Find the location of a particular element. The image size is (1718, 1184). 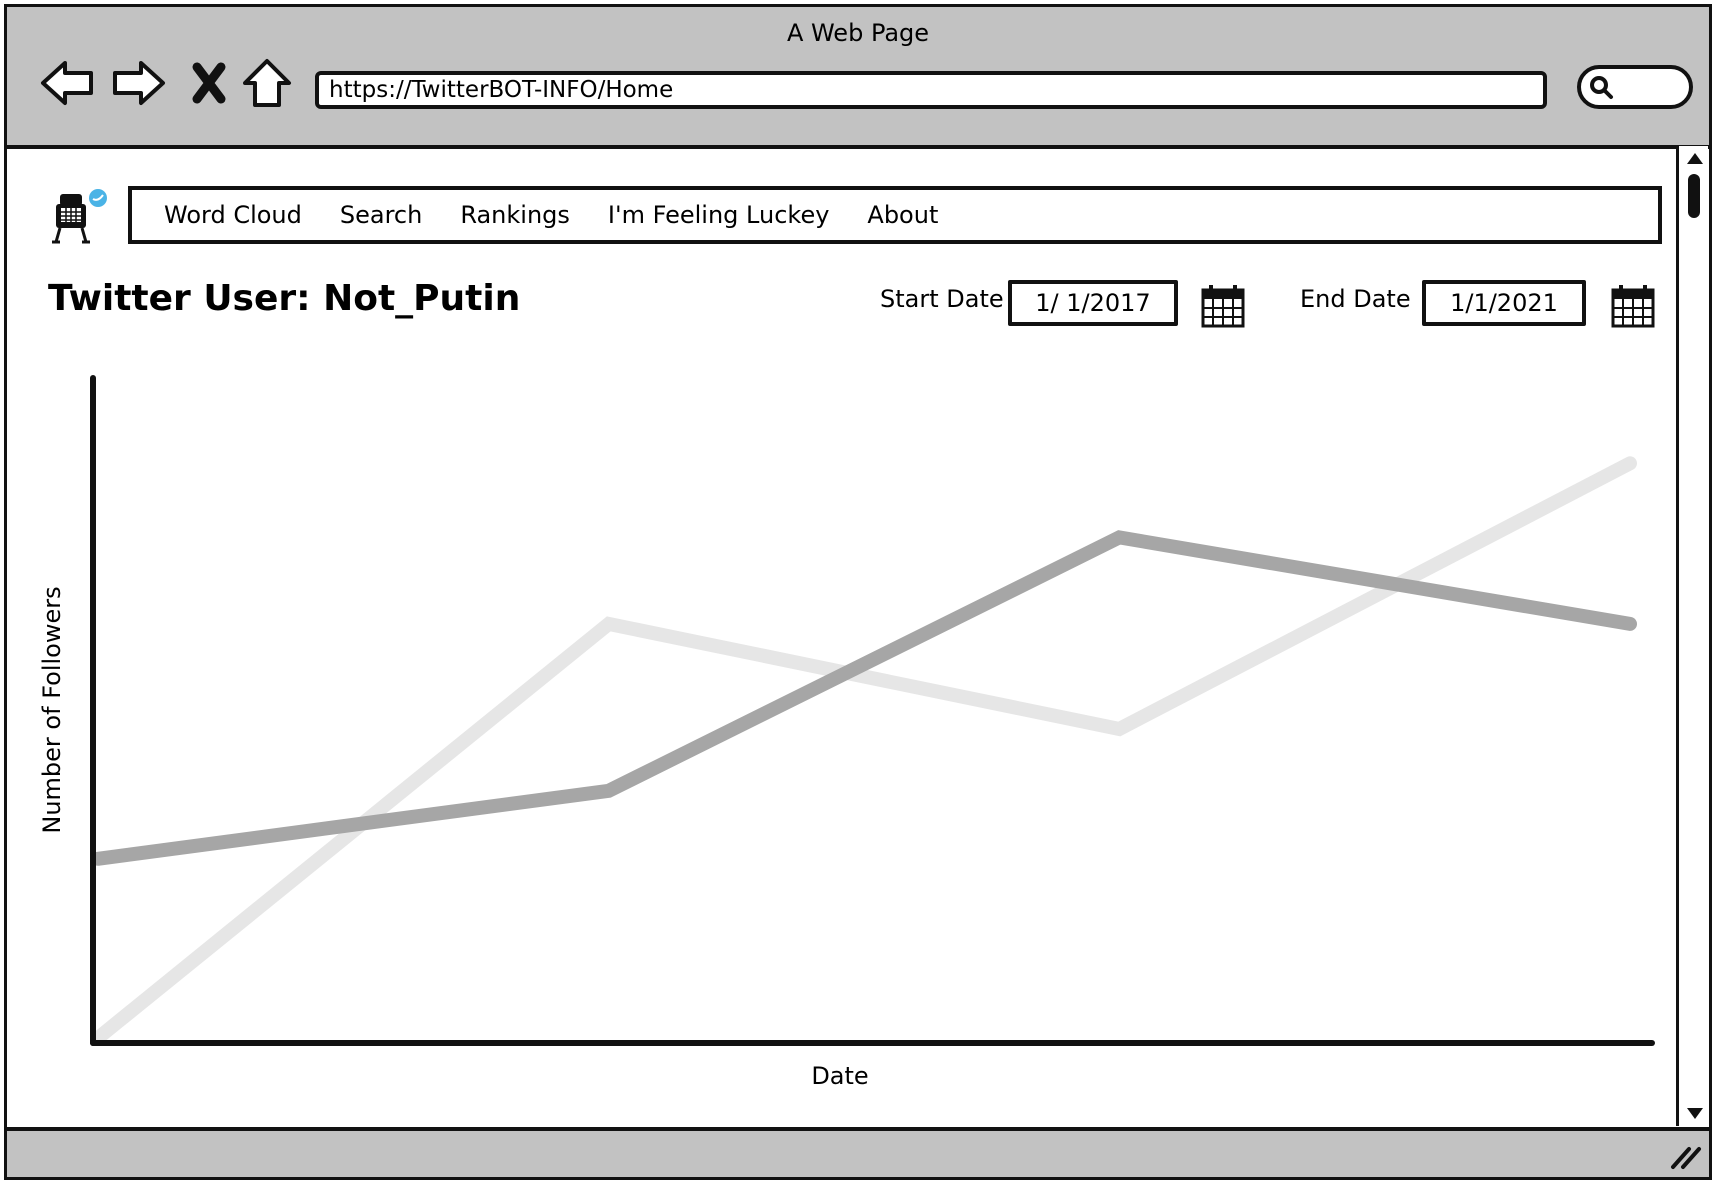

window-title: A Web Page is located at coordinates (858, 33).